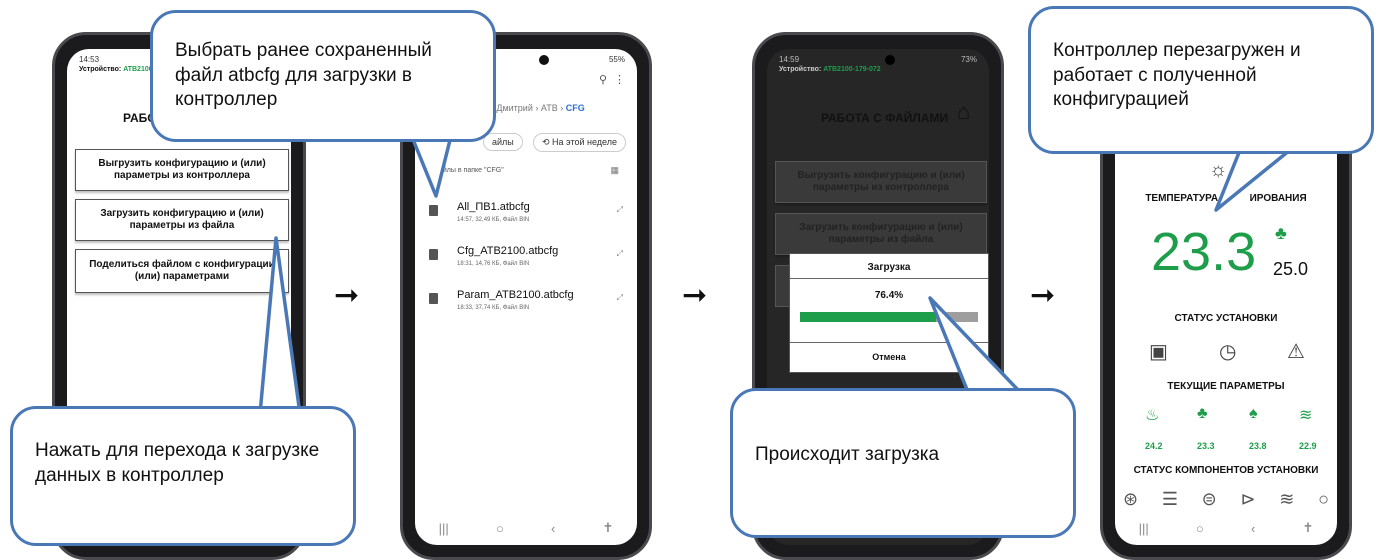 This screenshot has height=560, width=1383. Describe the element at coordinates (1218, 170) in the screenshot. I see `heater-status-icon: ☼` at that location.